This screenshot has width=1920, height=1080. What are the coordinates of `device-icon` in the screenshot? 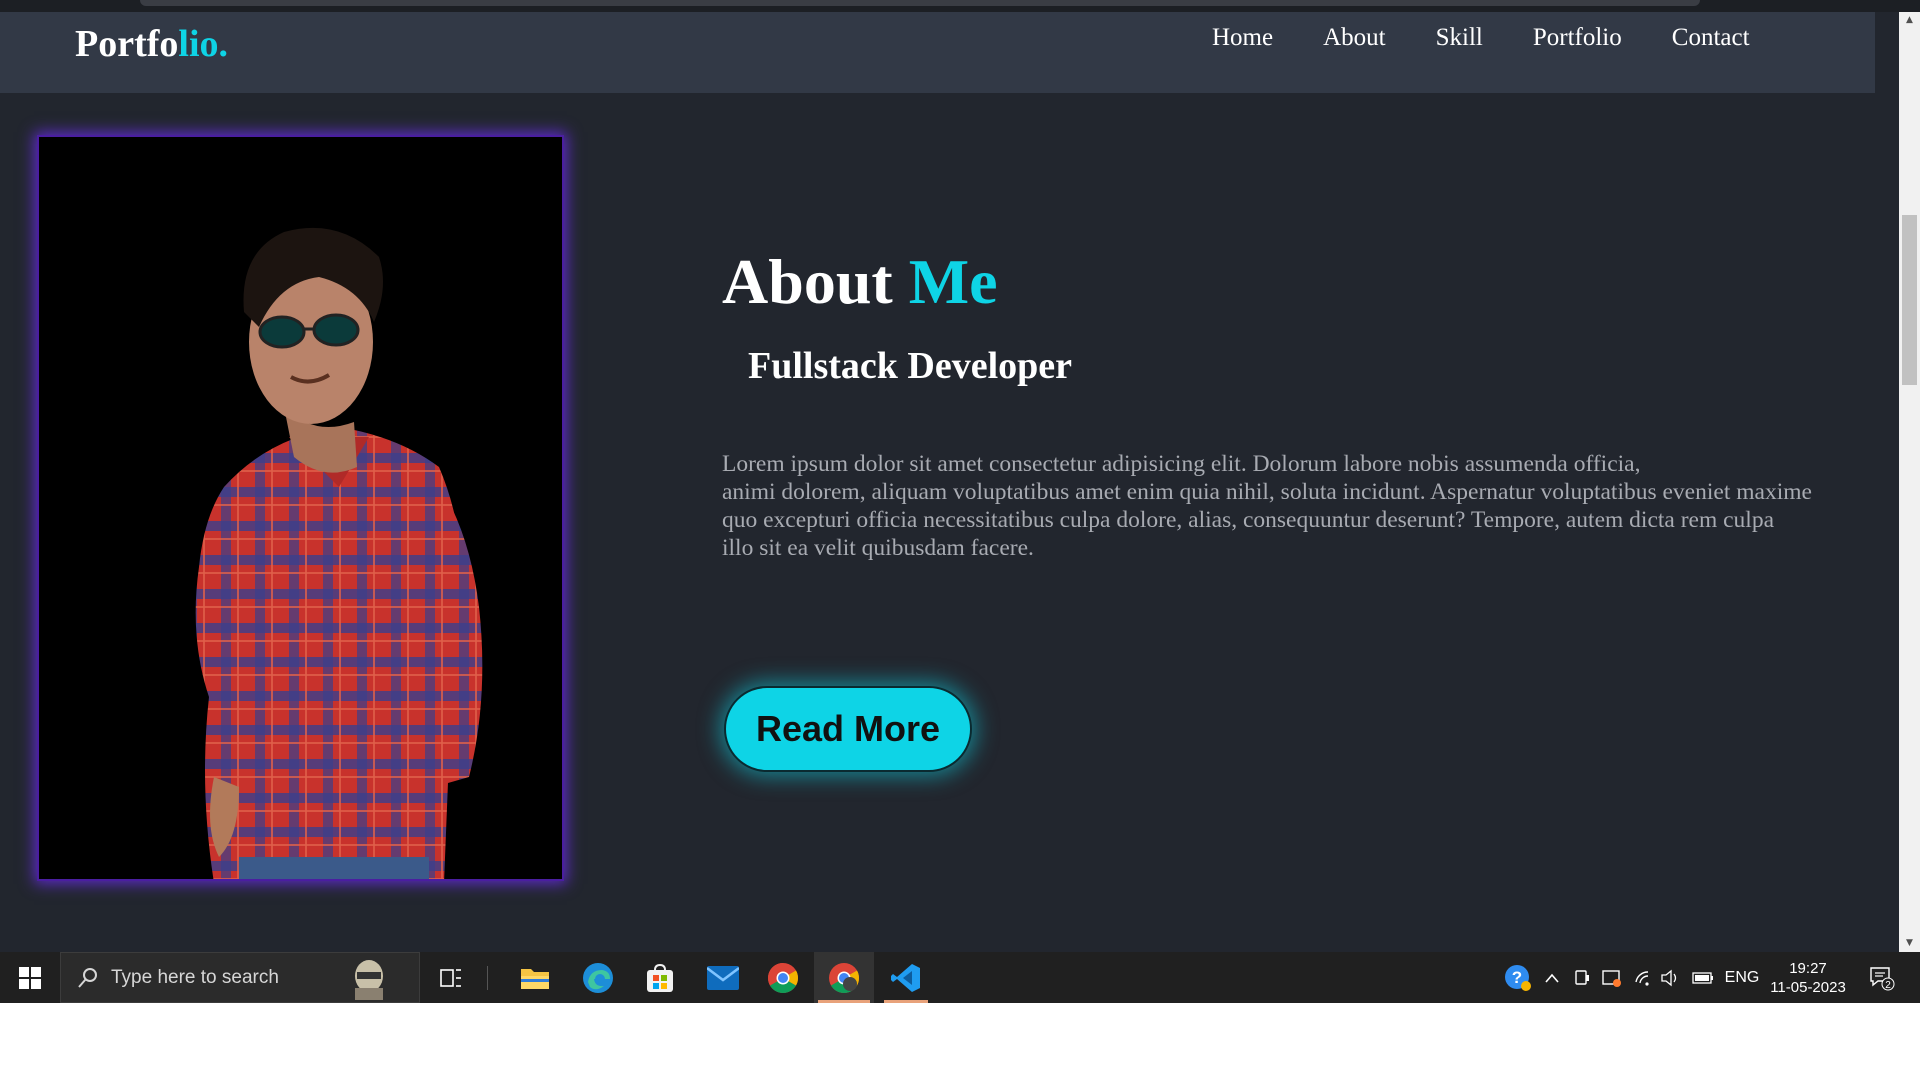 It's located at (1582, 977).